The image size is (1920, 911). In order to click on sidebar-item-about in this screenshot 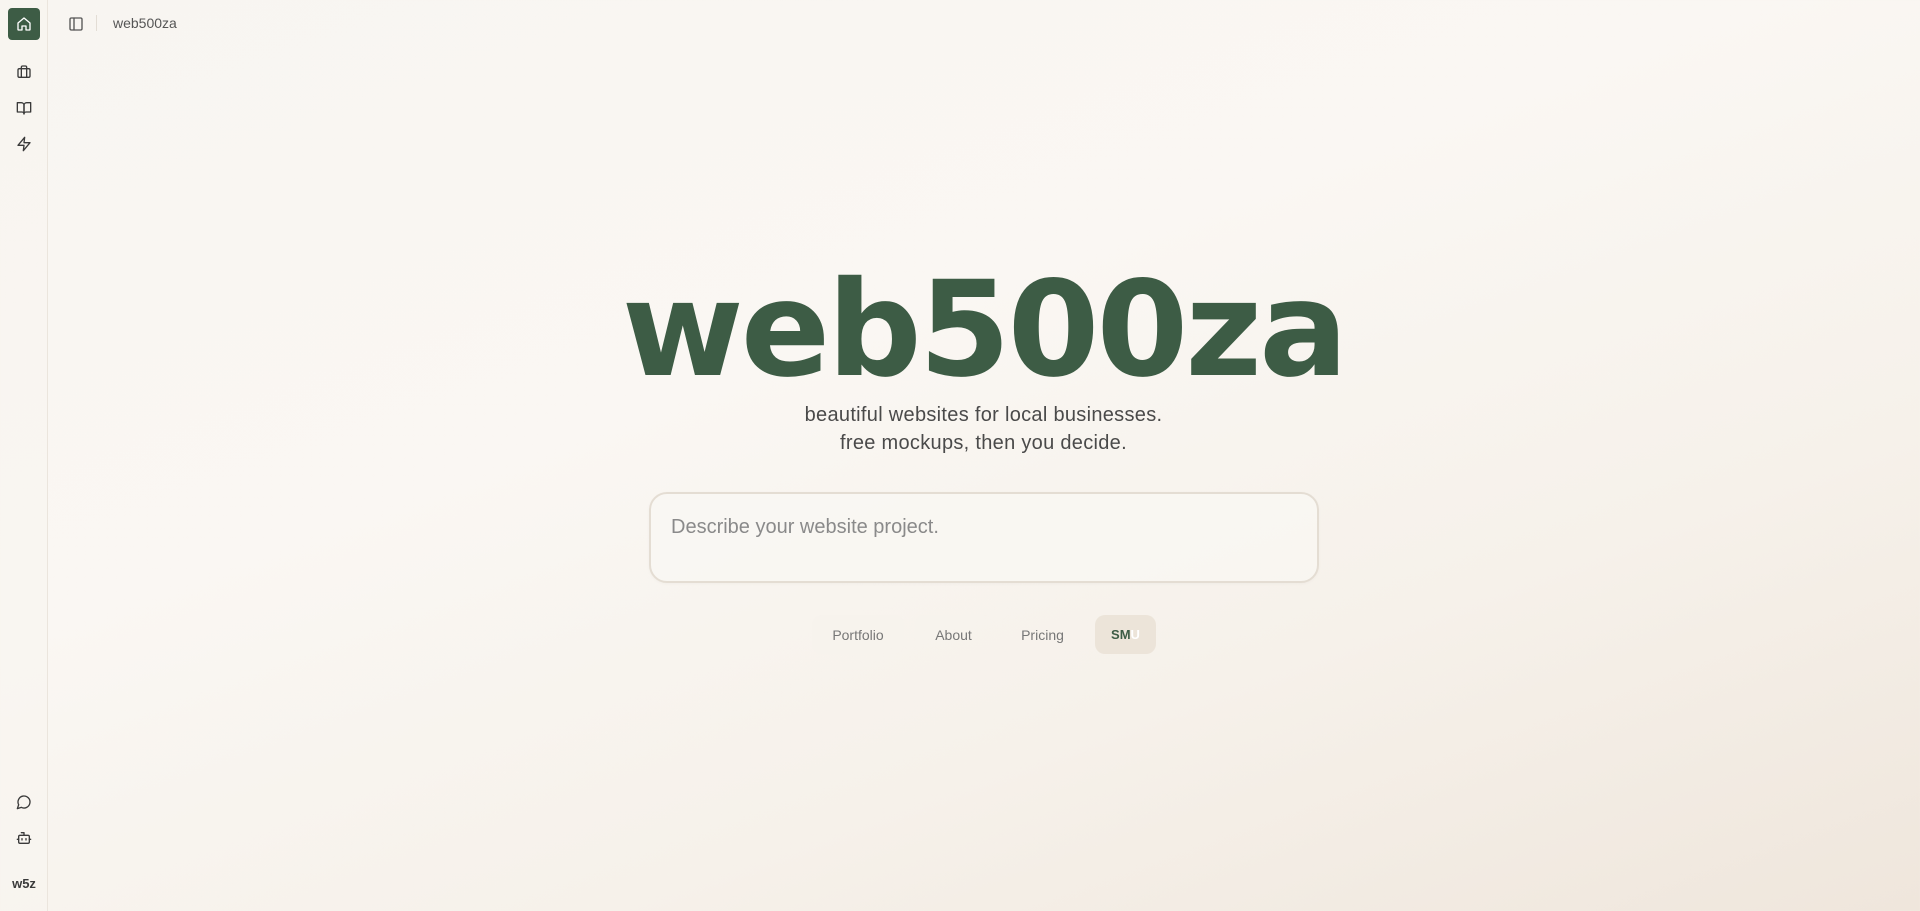, I will do `click(24, 108)`.